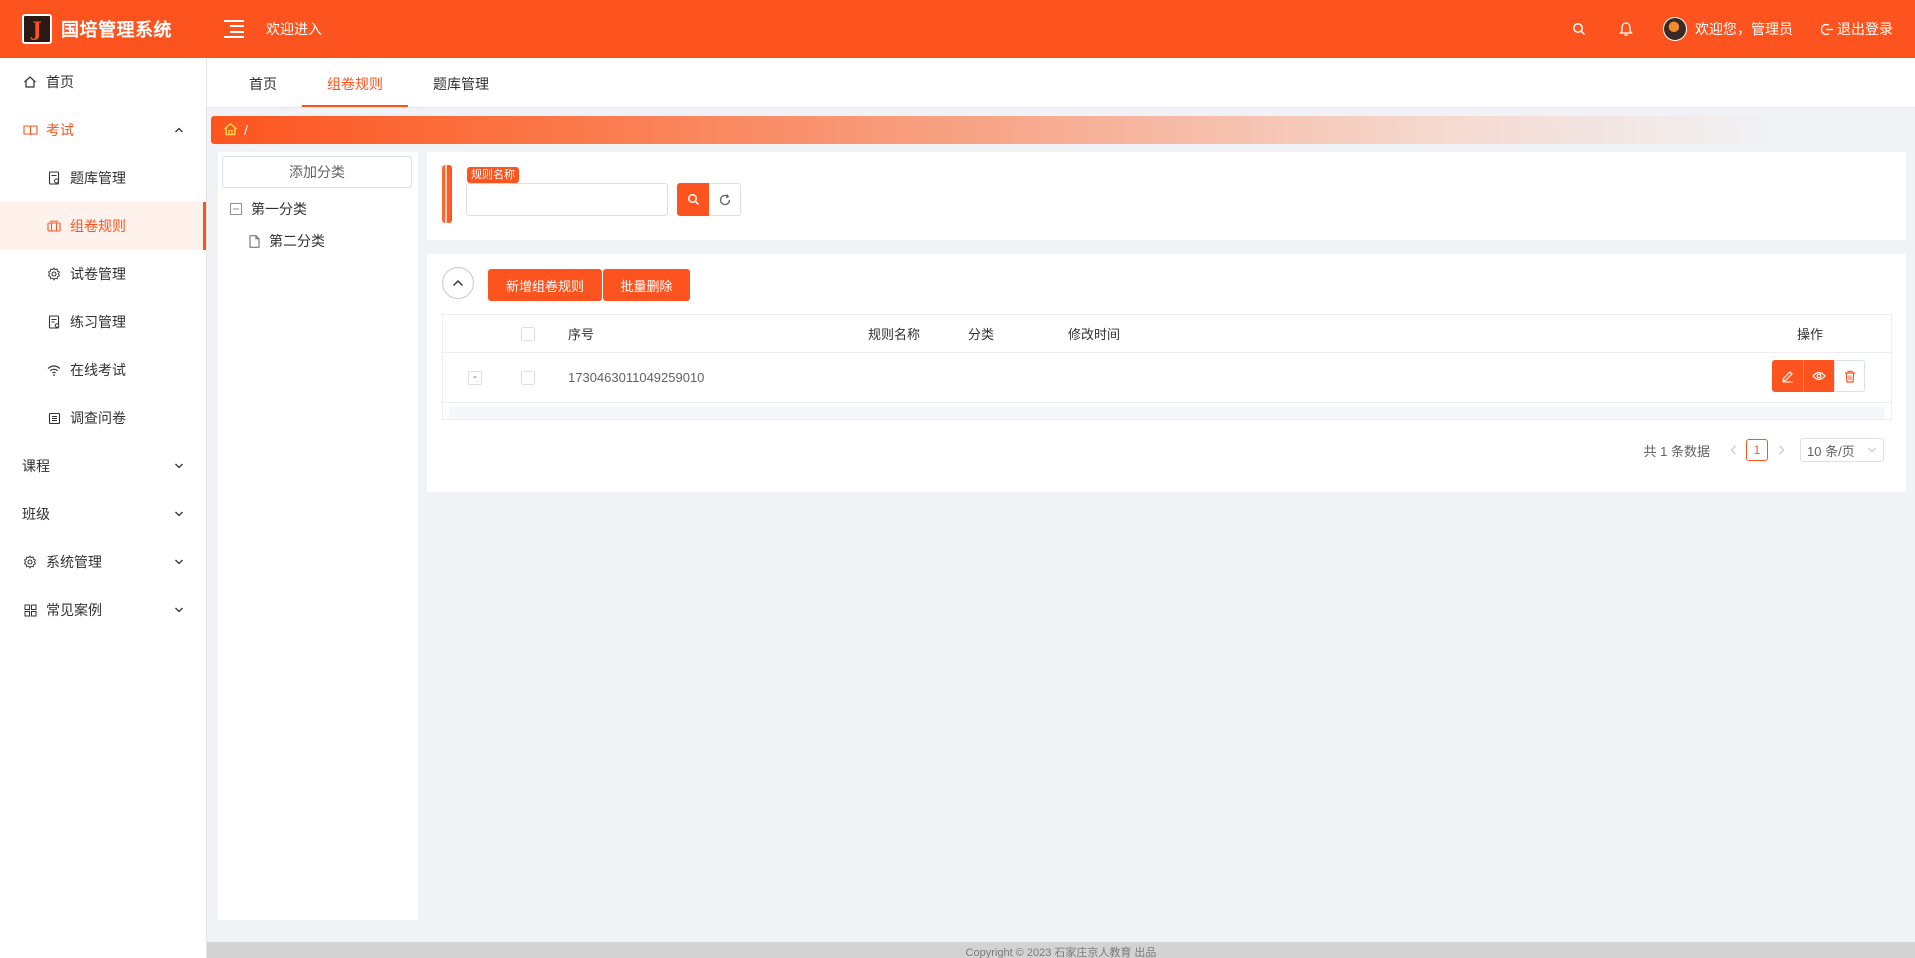 This screenshot has width=1915, height=958. I want to click on row-index: 1730463011049259010, so click(636, 377).